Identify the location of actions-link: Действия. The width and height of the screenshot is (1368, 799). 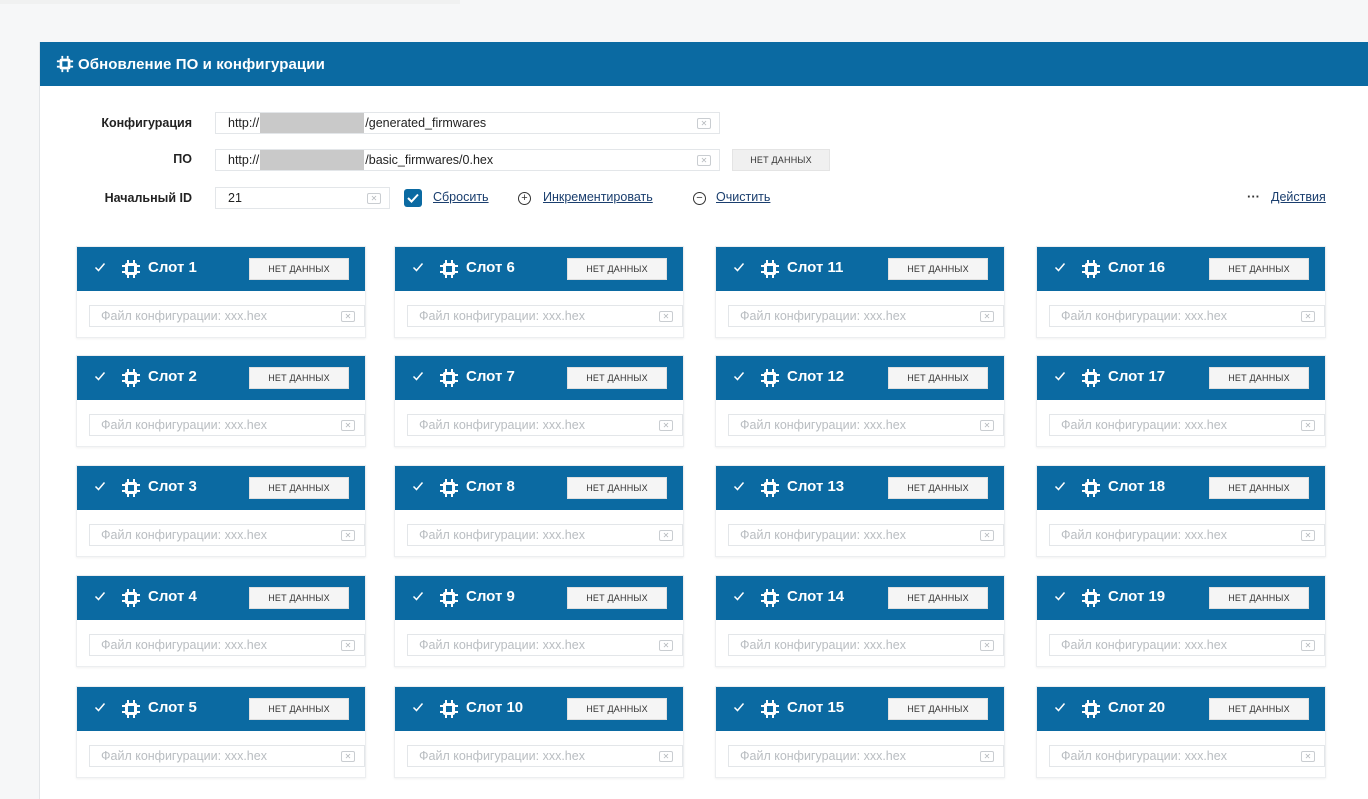
(1298, 197).